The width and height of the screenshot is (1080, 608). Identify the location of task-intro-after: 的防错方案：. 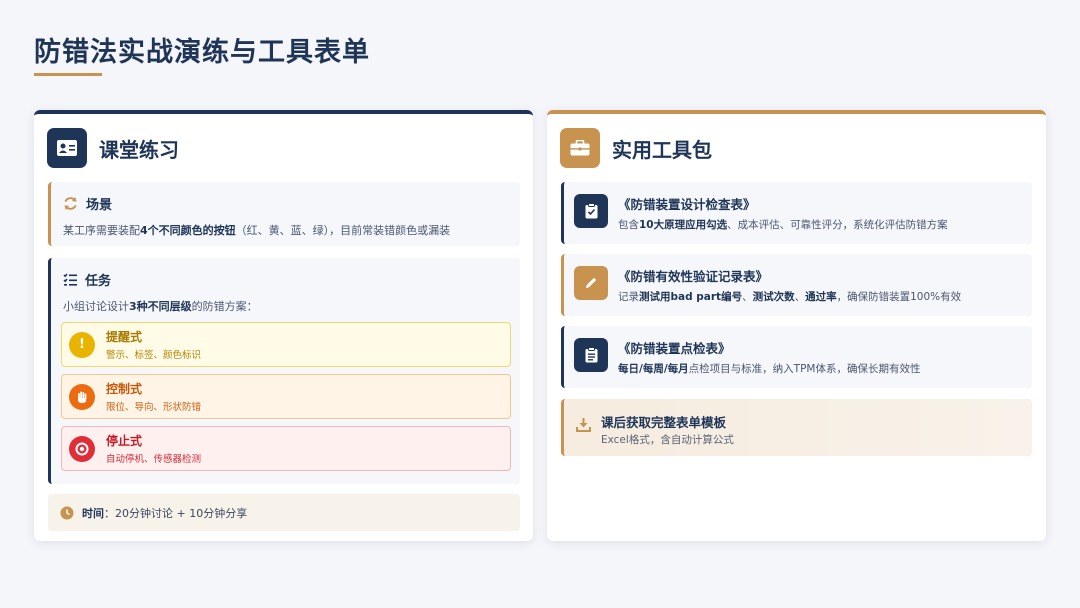
(224, 306).